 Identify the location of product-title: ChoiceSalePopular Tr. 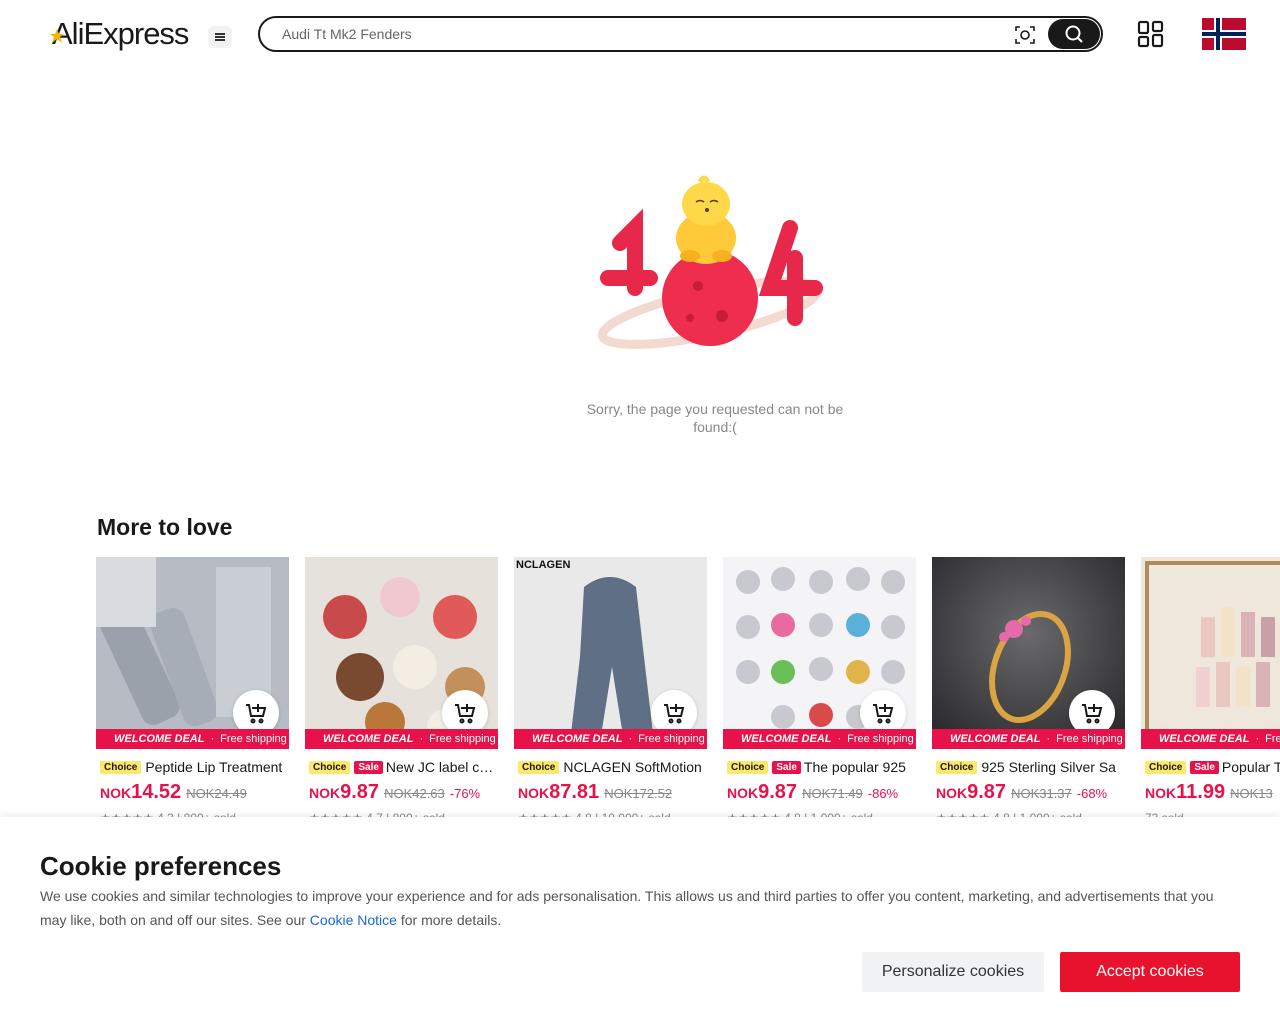
(1212, 767).